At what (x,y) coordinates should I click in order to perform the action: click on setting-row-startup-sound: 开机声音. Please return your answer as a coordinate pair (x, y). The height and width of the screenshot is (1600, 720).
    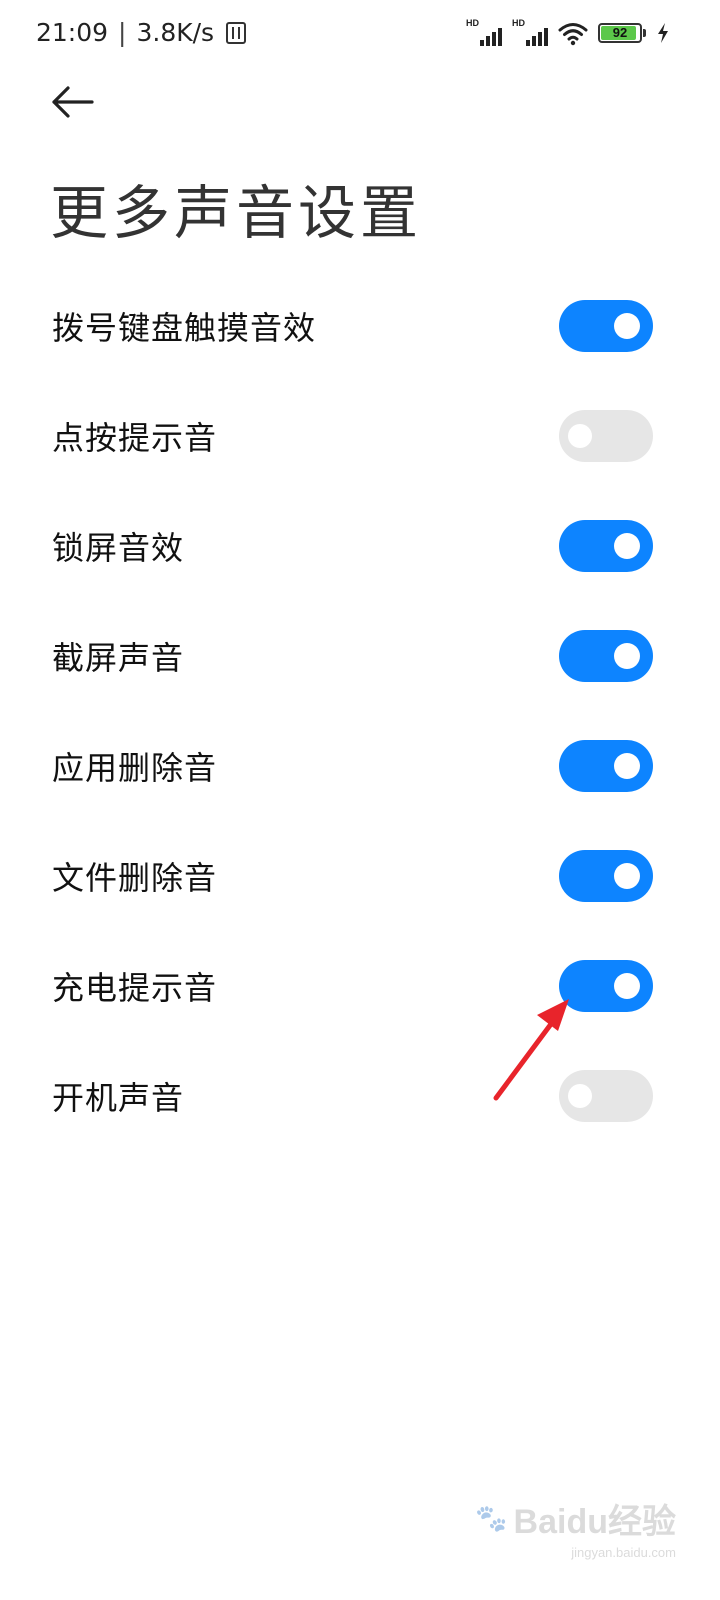
    Looking at the image, I should click on (360, 1096).